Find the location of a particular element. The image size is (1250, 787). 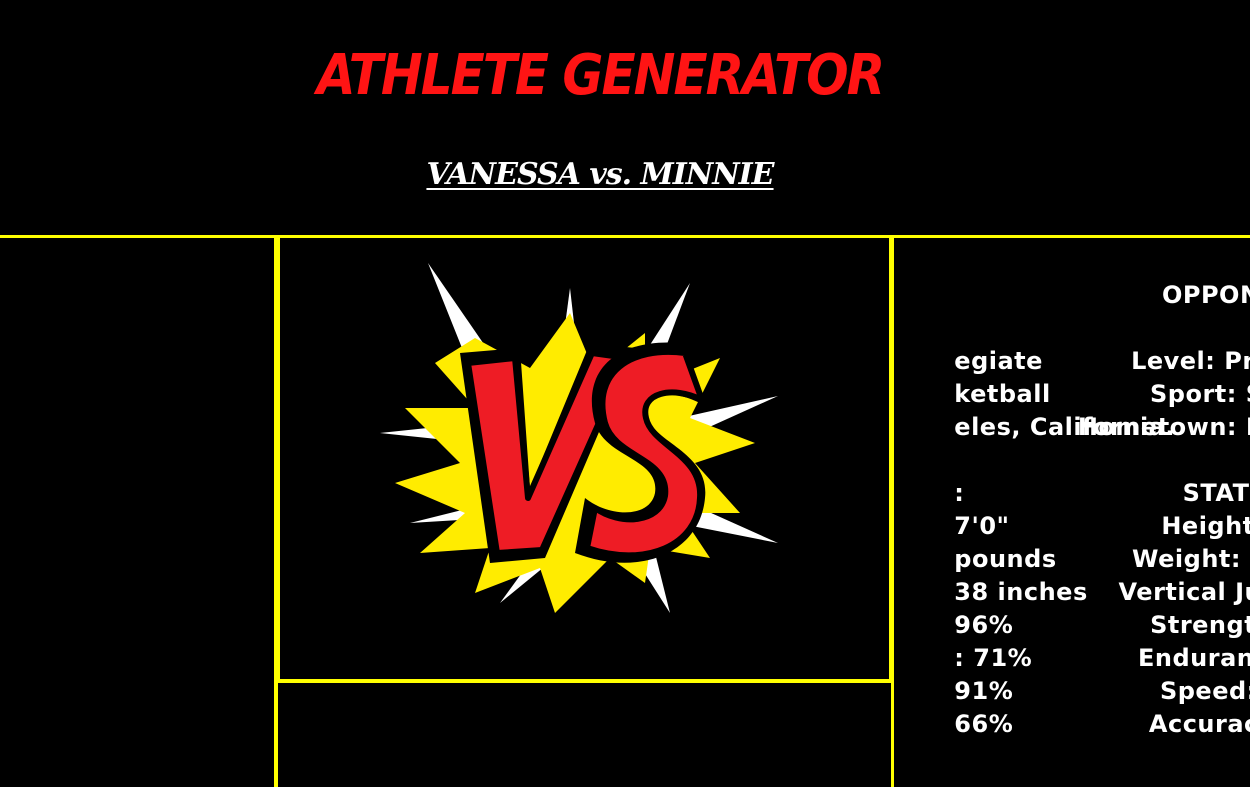

vs-burst-icon is located at coordinates (579, 438).